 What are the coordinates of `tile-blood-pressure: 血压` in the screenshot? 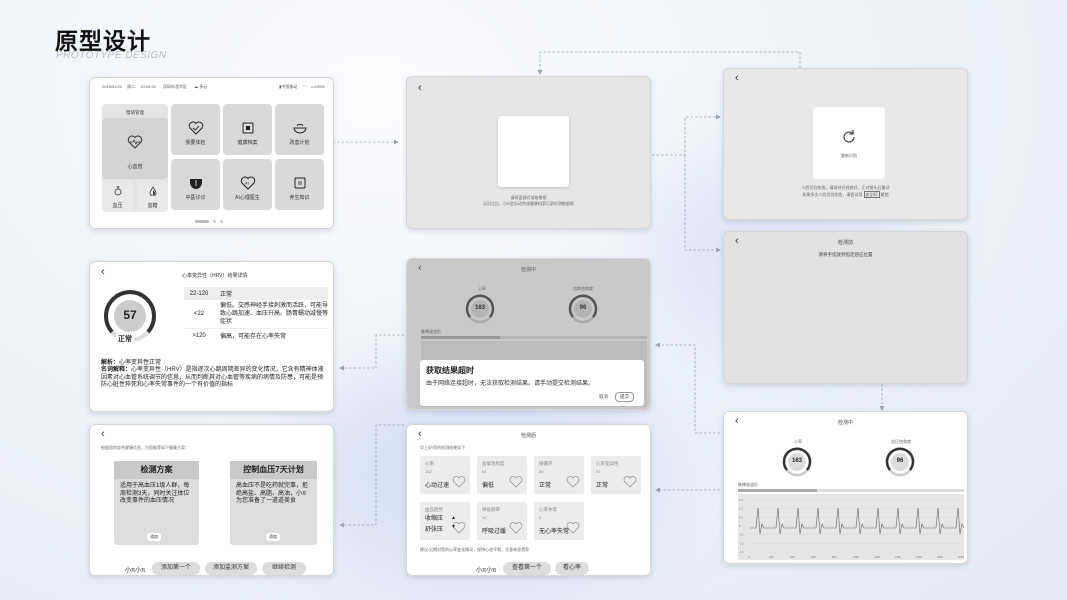 It's located at (117, 196).